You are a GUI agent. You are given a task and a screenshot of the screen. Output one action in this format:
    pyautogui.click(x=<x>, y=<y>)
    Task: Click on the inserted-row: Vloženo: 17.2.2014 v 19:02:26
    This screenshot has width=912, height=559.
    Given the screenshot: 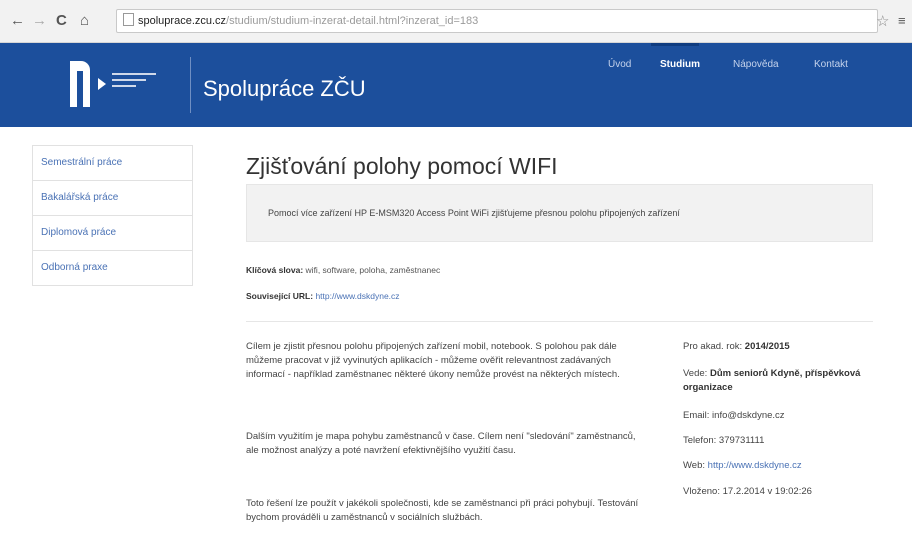 What is the action you would take?
    pyautogui.click(x=773, y=492)
    